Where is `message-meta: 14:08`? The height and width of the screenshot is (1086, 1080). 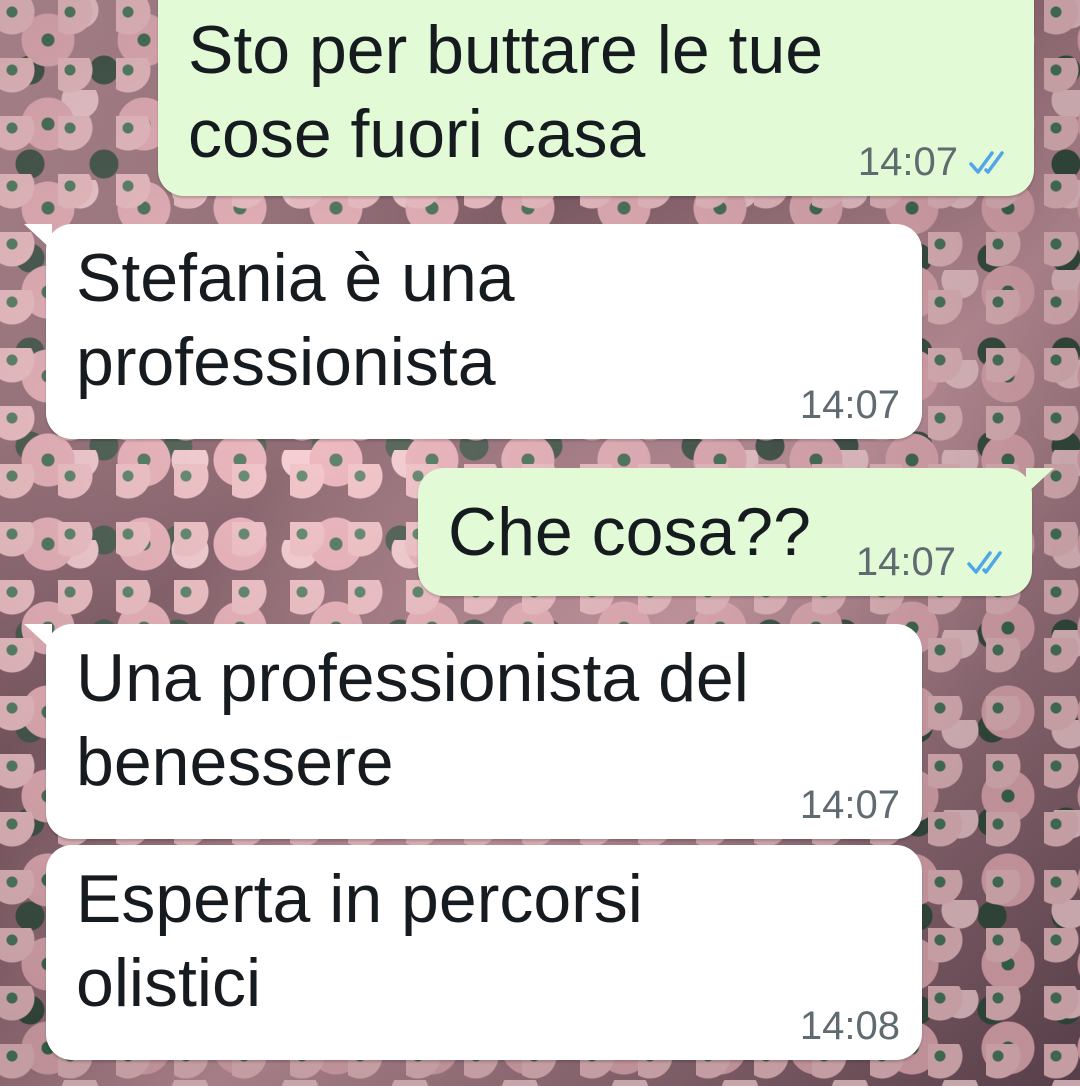 message-meta: 14:08 is located at coordinates (850, 1026).